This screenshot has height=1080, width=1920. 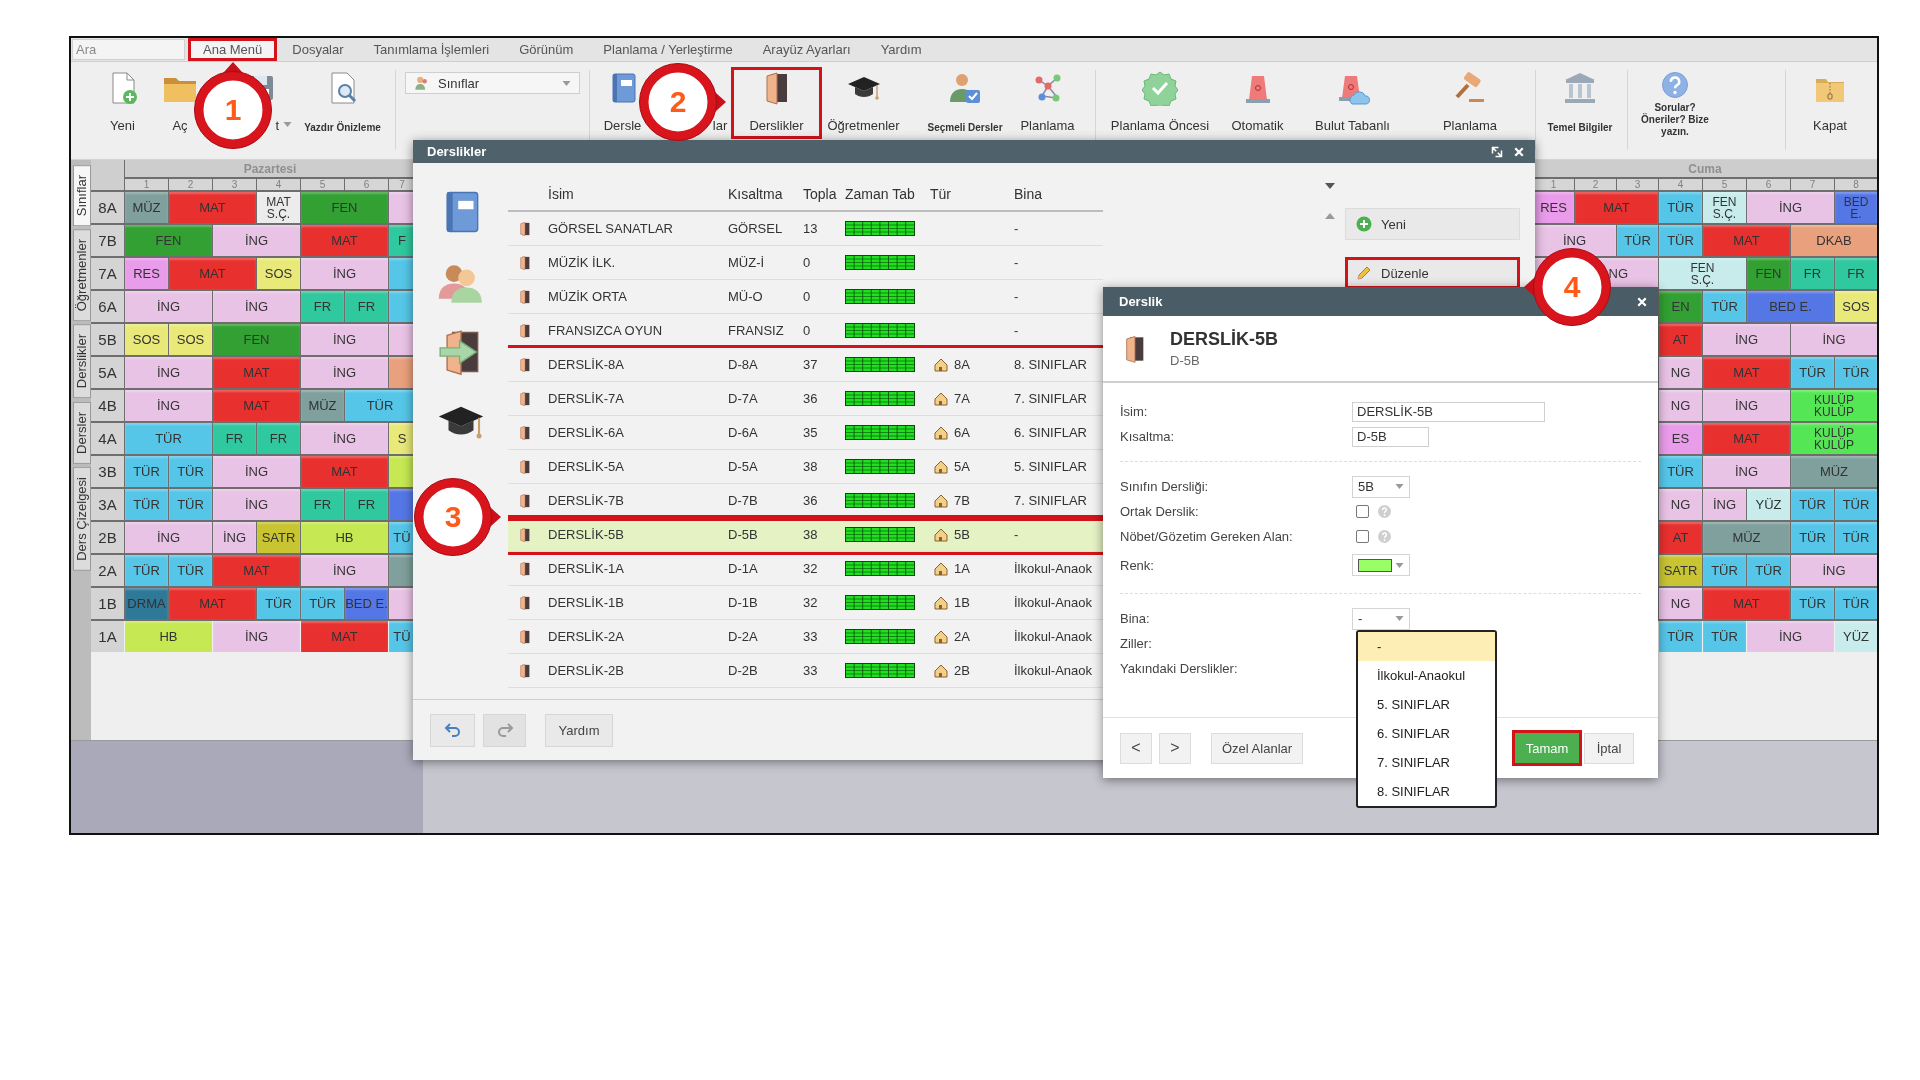 I want to click on select-field: 5B, so click(x=1381, y=486).